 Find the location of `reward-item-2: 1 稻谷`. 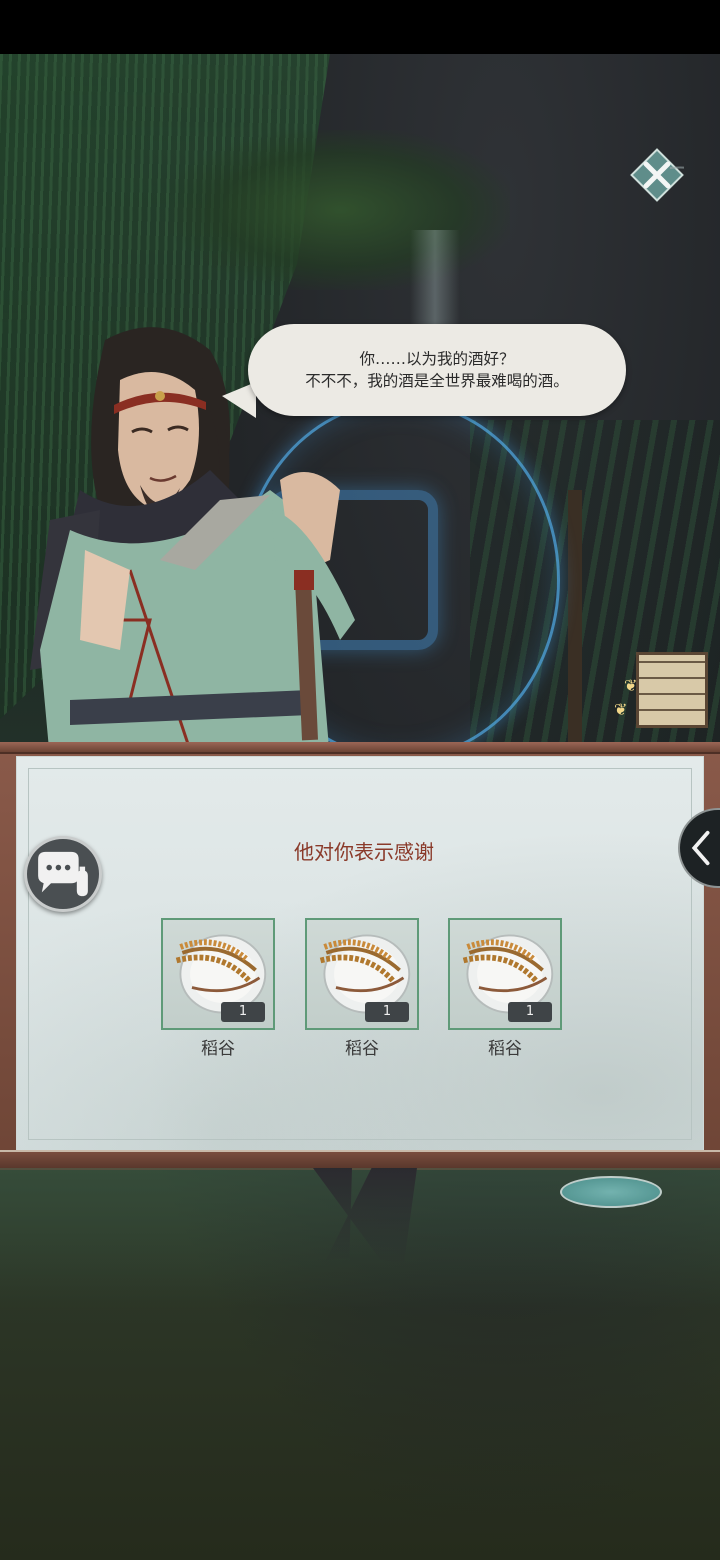

reward-item-2: 1 稻谷 is located at coordinates (362, 988).